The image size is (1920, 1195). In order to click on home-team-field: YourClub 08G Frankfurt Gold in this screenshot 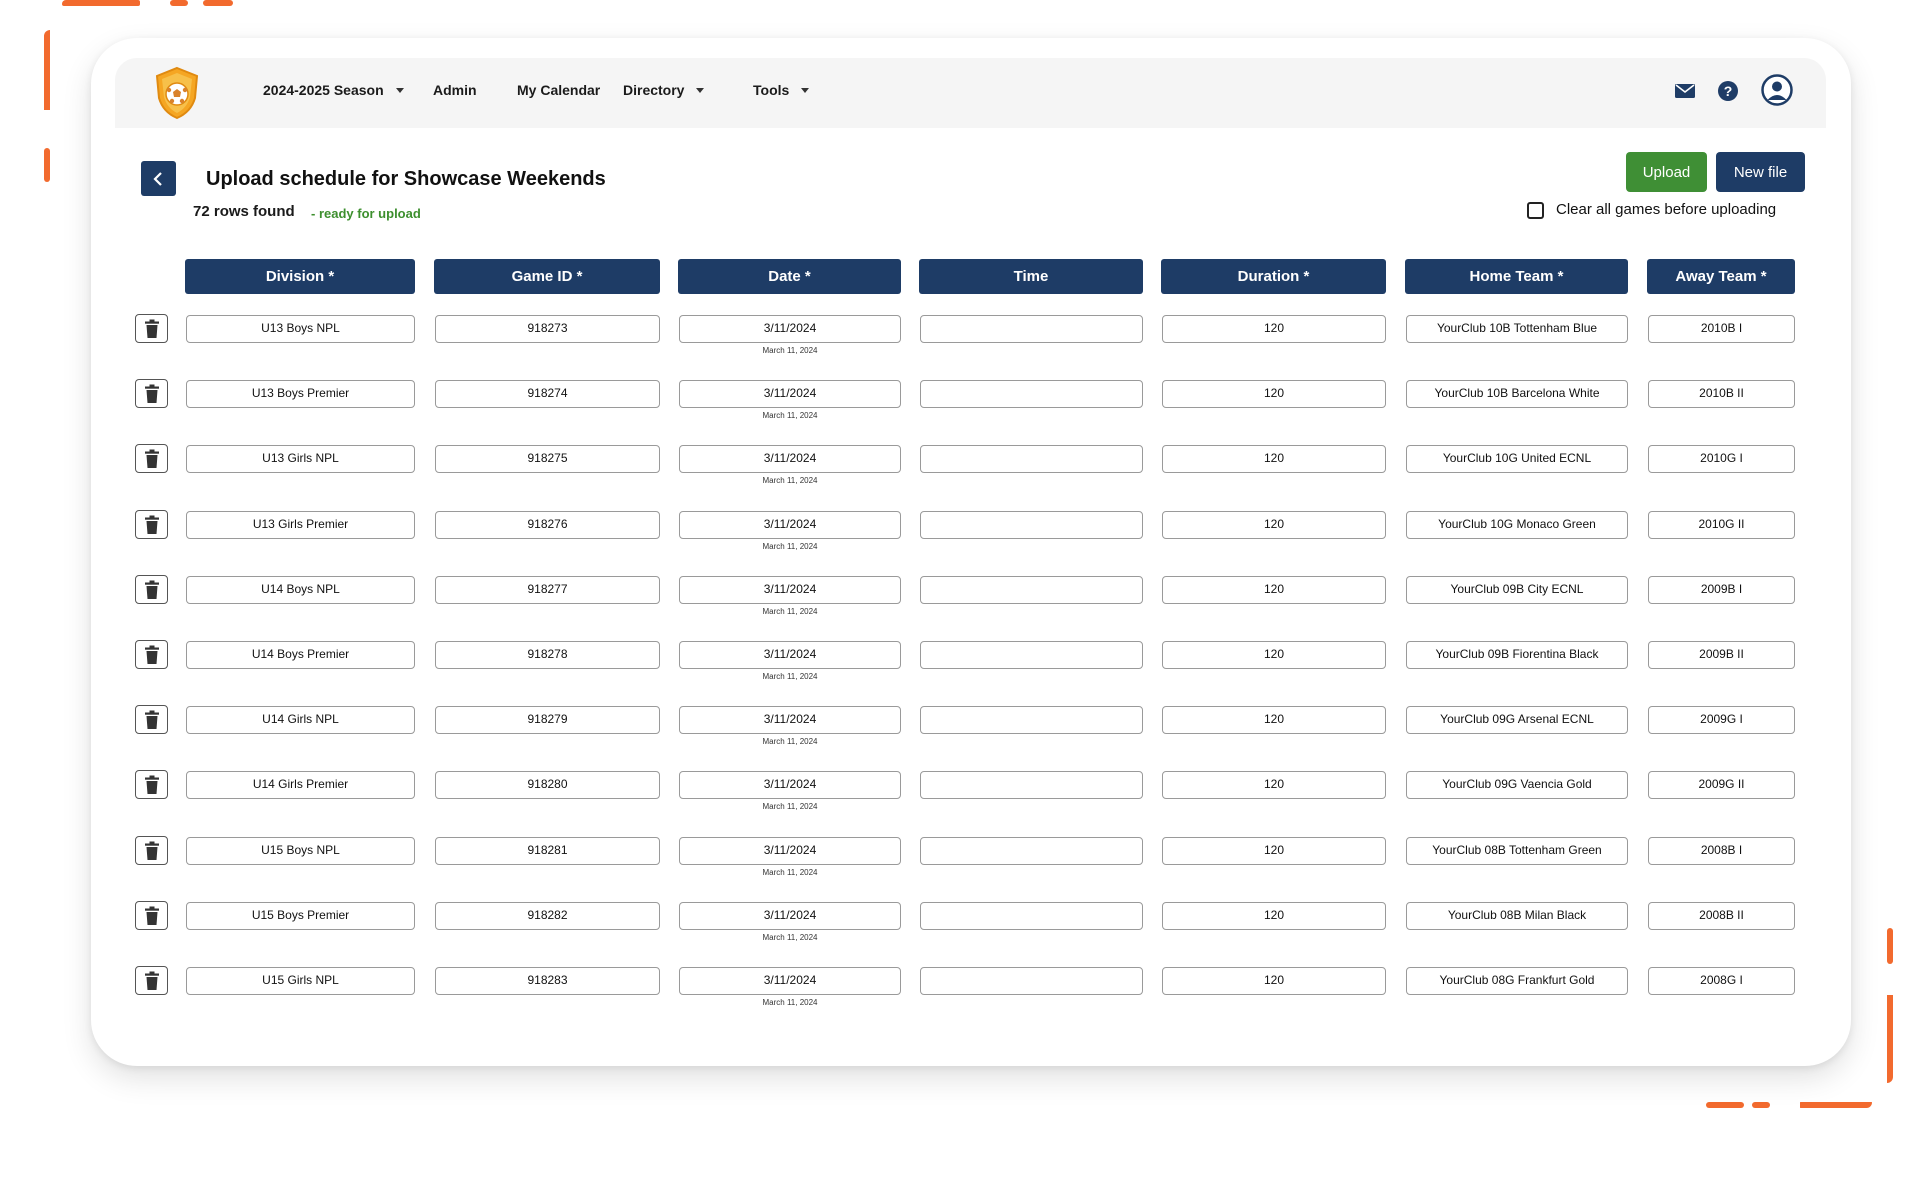, I will do `click(1517, 981)`.